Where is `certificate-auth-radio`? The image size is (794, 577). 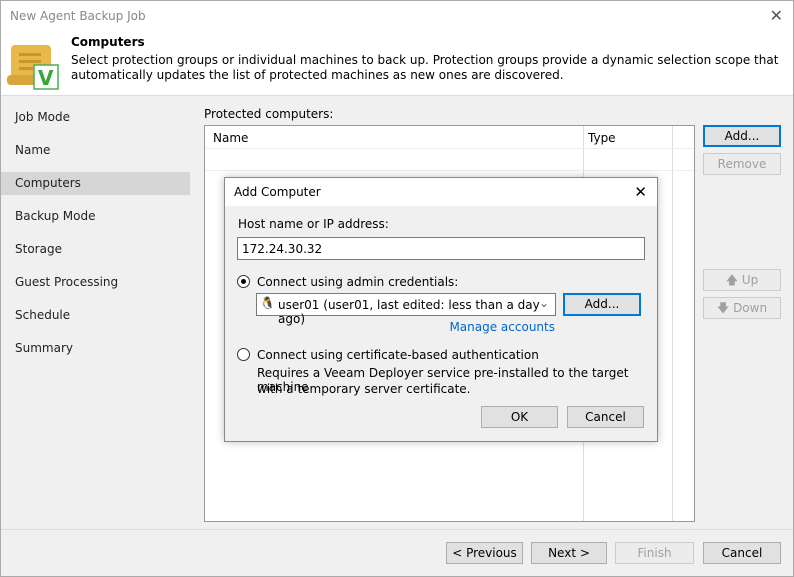
certificate-auth-radio is located at coordinates (243, 354).